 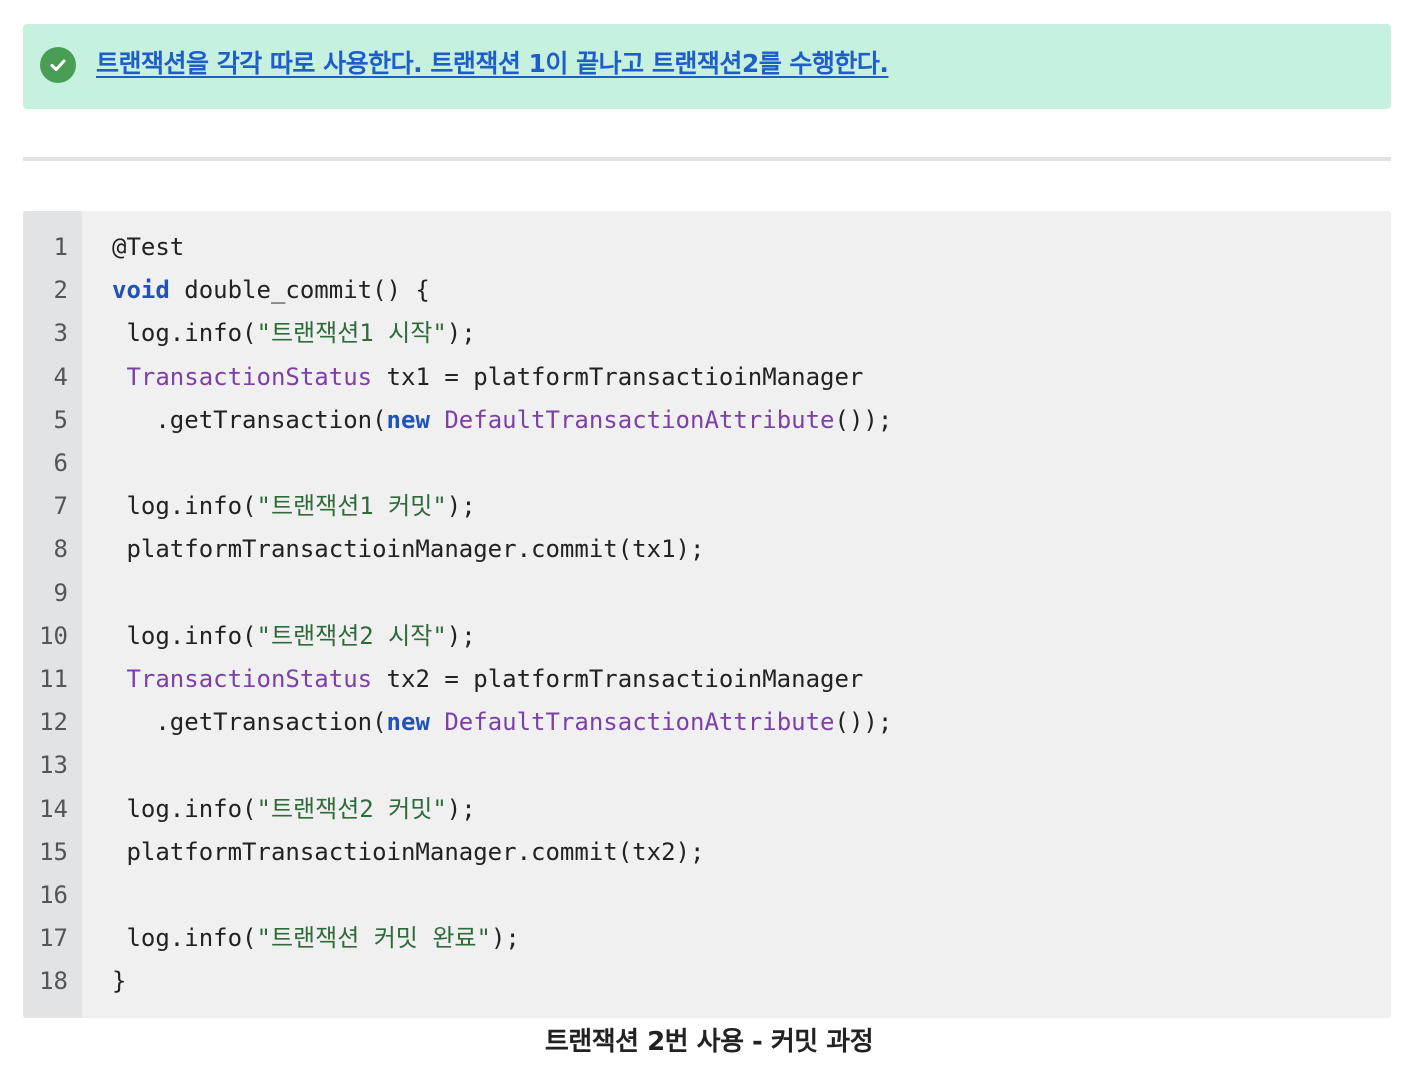 I want to click on code-line: log.info("트랜잭션2 시작");, so click(x=294, y=636).